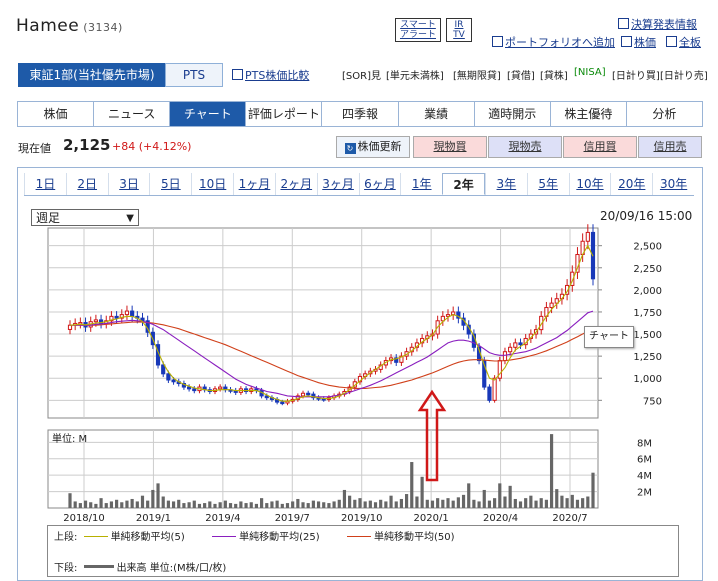  I want to click on volume-plot-area, so click(323, 469).